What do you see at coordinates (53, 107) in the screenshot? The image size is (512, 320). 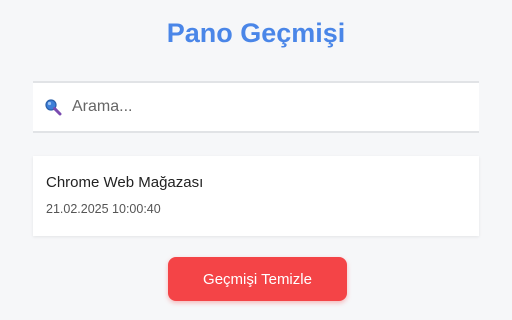 I see `magnifier-icon` at bounding box center [53, 107].